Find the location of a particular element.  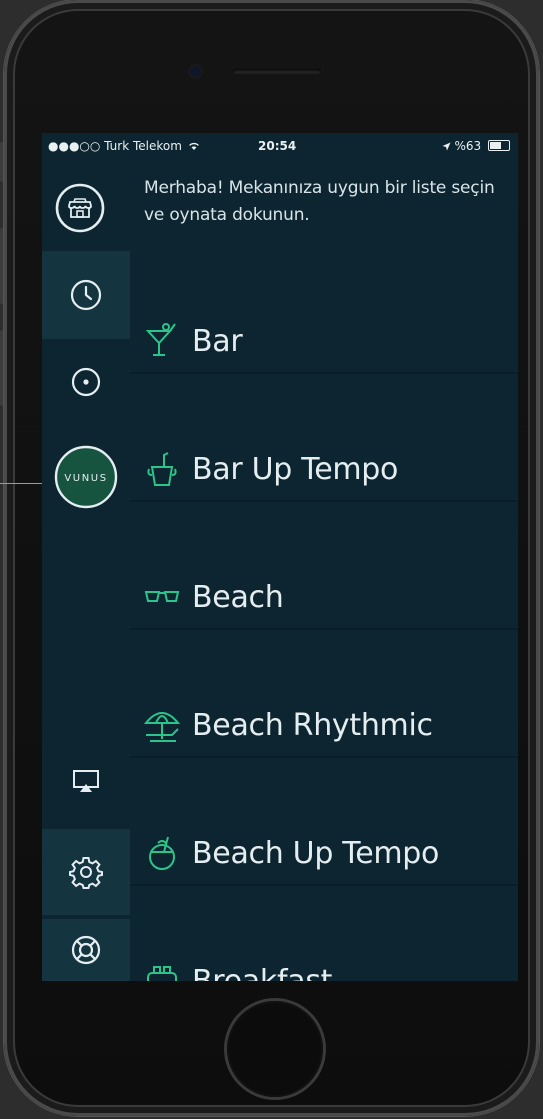

coconut-drink-icon is located at coordinates (162, 853).